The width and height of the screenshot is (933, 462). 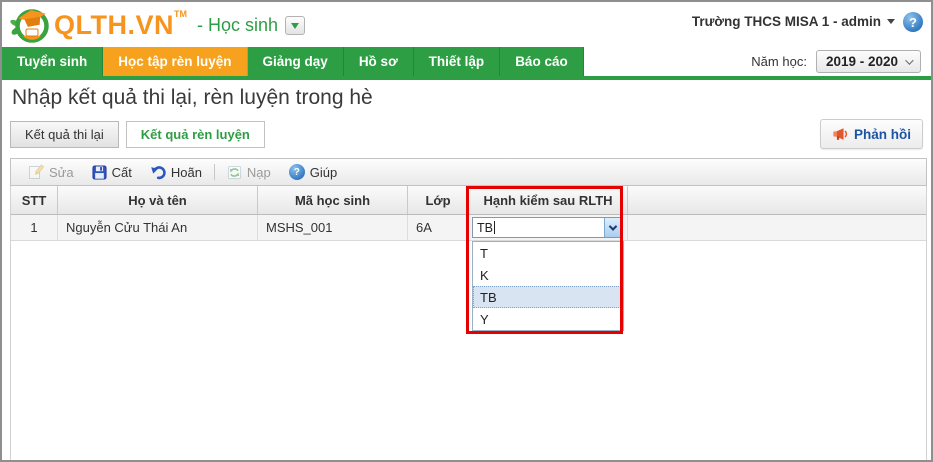 I want to click on result-tabs: Kết quả thi lại Kết quả rèn luyện, so click(x=137, y=134).